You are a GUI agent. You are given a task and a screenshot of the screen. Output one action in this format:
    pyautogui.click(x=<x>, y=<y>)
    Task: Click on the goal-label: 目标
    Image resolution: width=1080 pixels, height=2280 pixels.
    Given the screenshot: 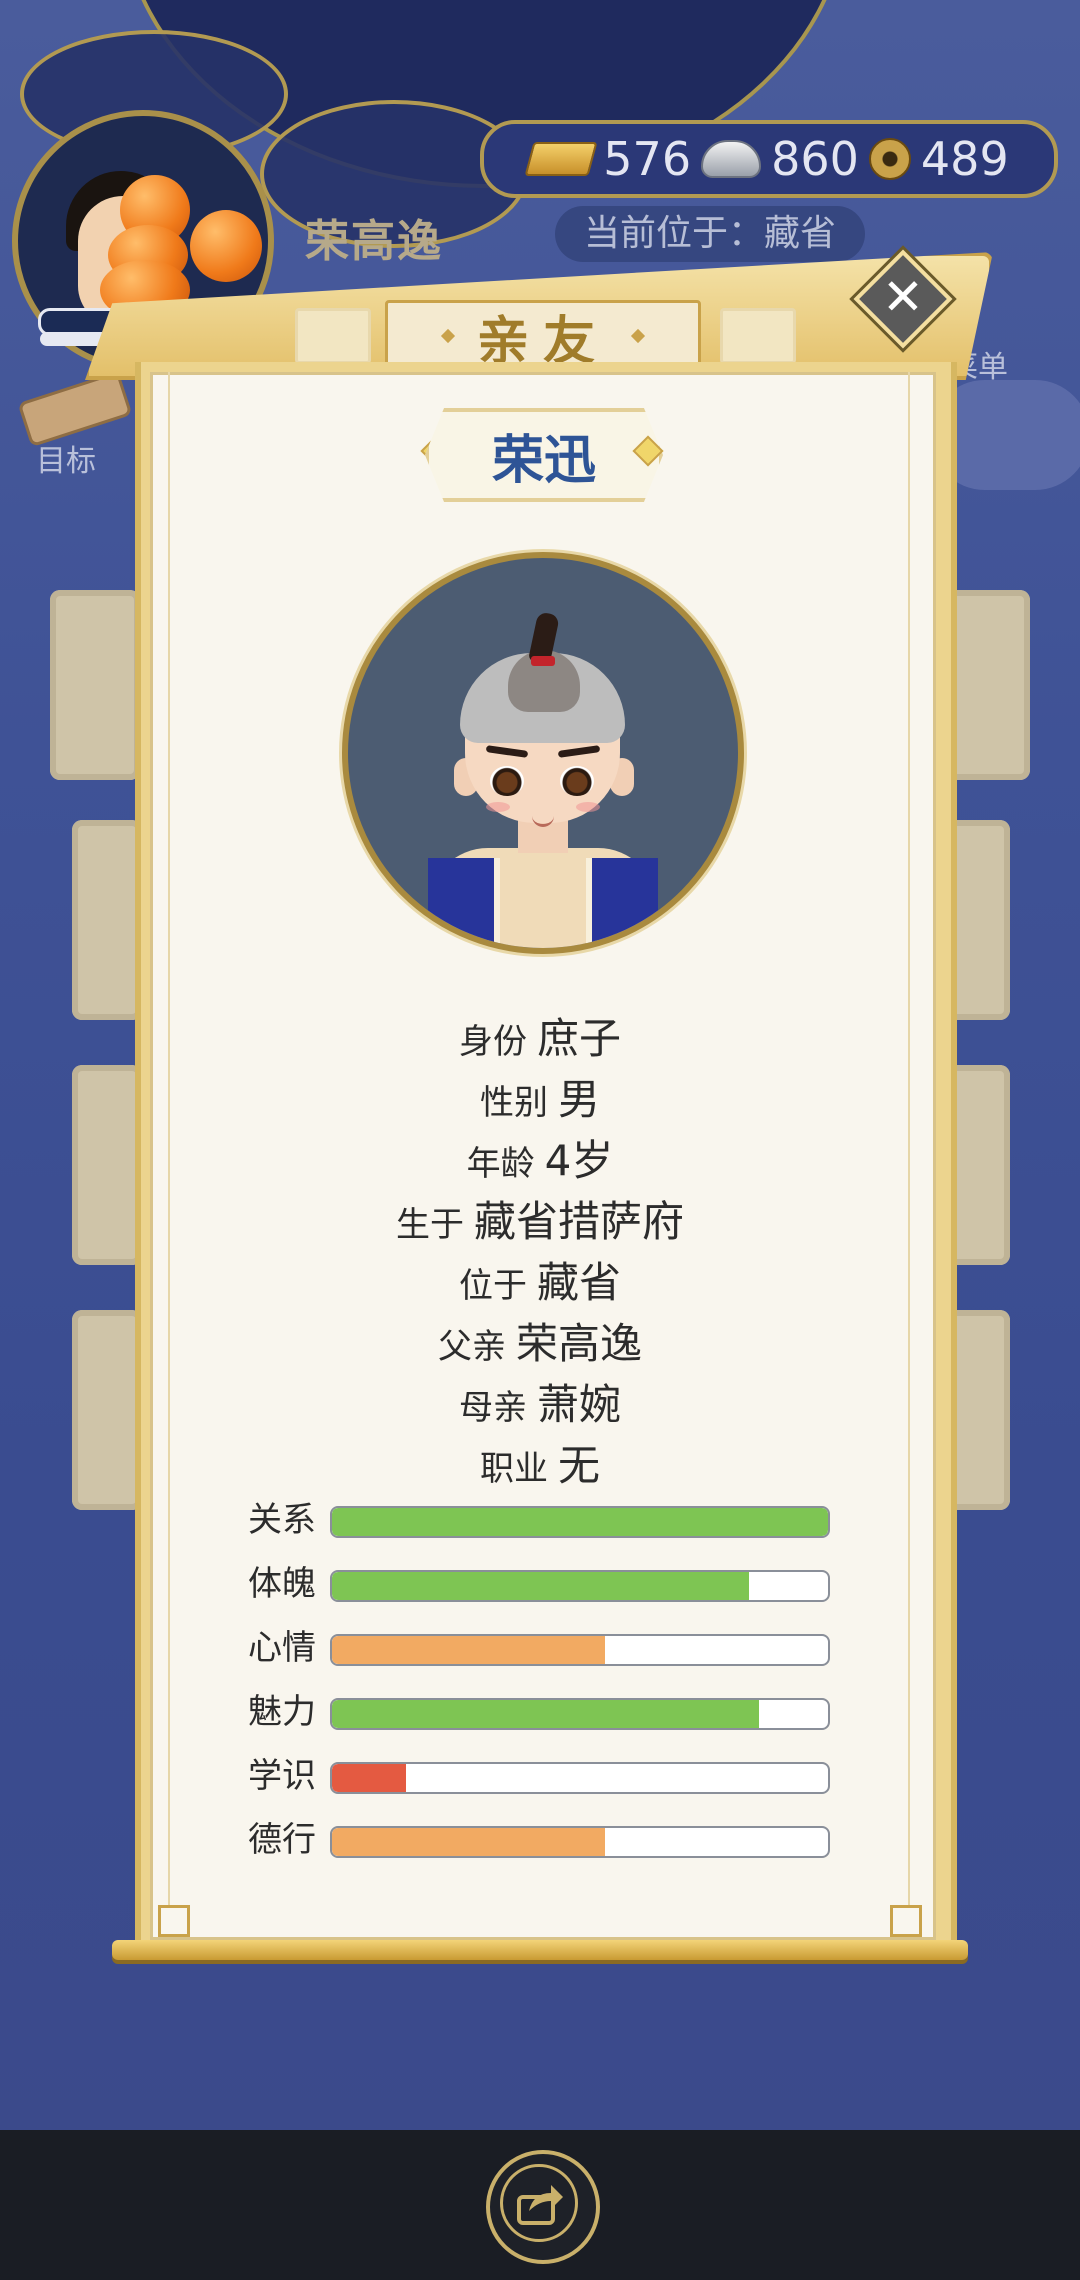 What is the action you would take?
    pyautogui.click(x=66, y=458)
    